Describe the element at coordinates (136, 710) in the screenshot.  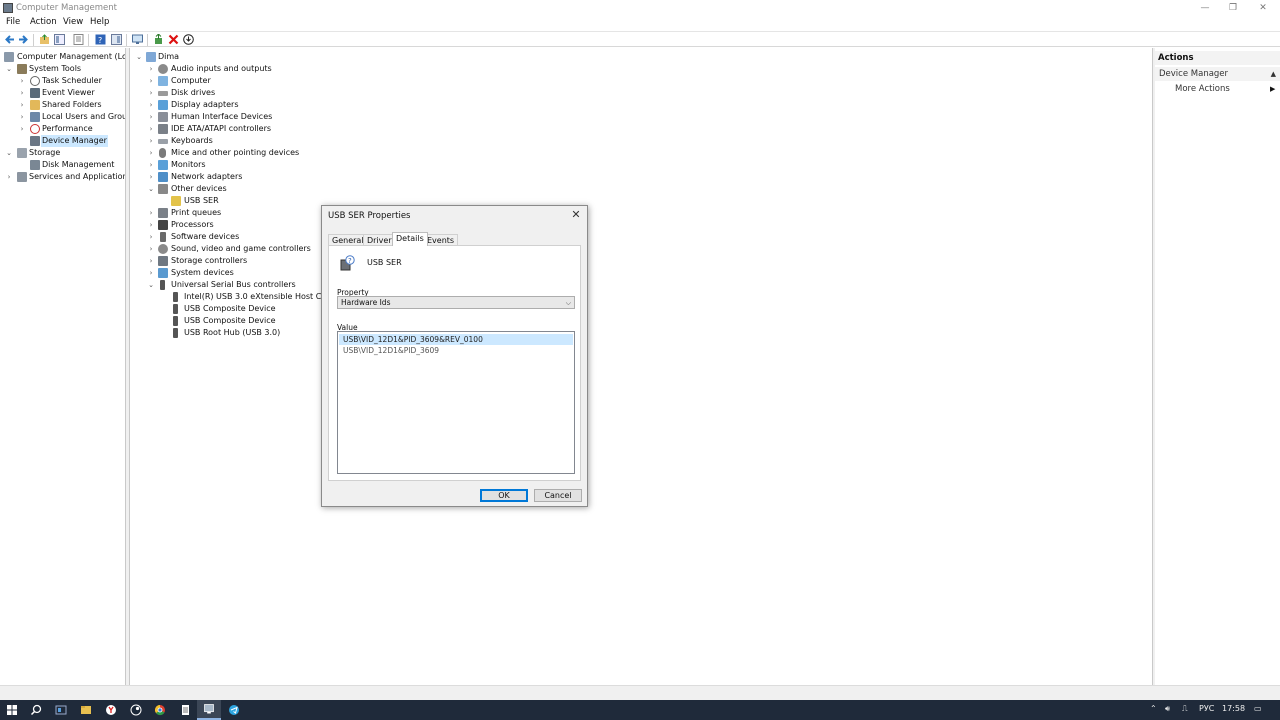
I see `steam-icon` at that location.